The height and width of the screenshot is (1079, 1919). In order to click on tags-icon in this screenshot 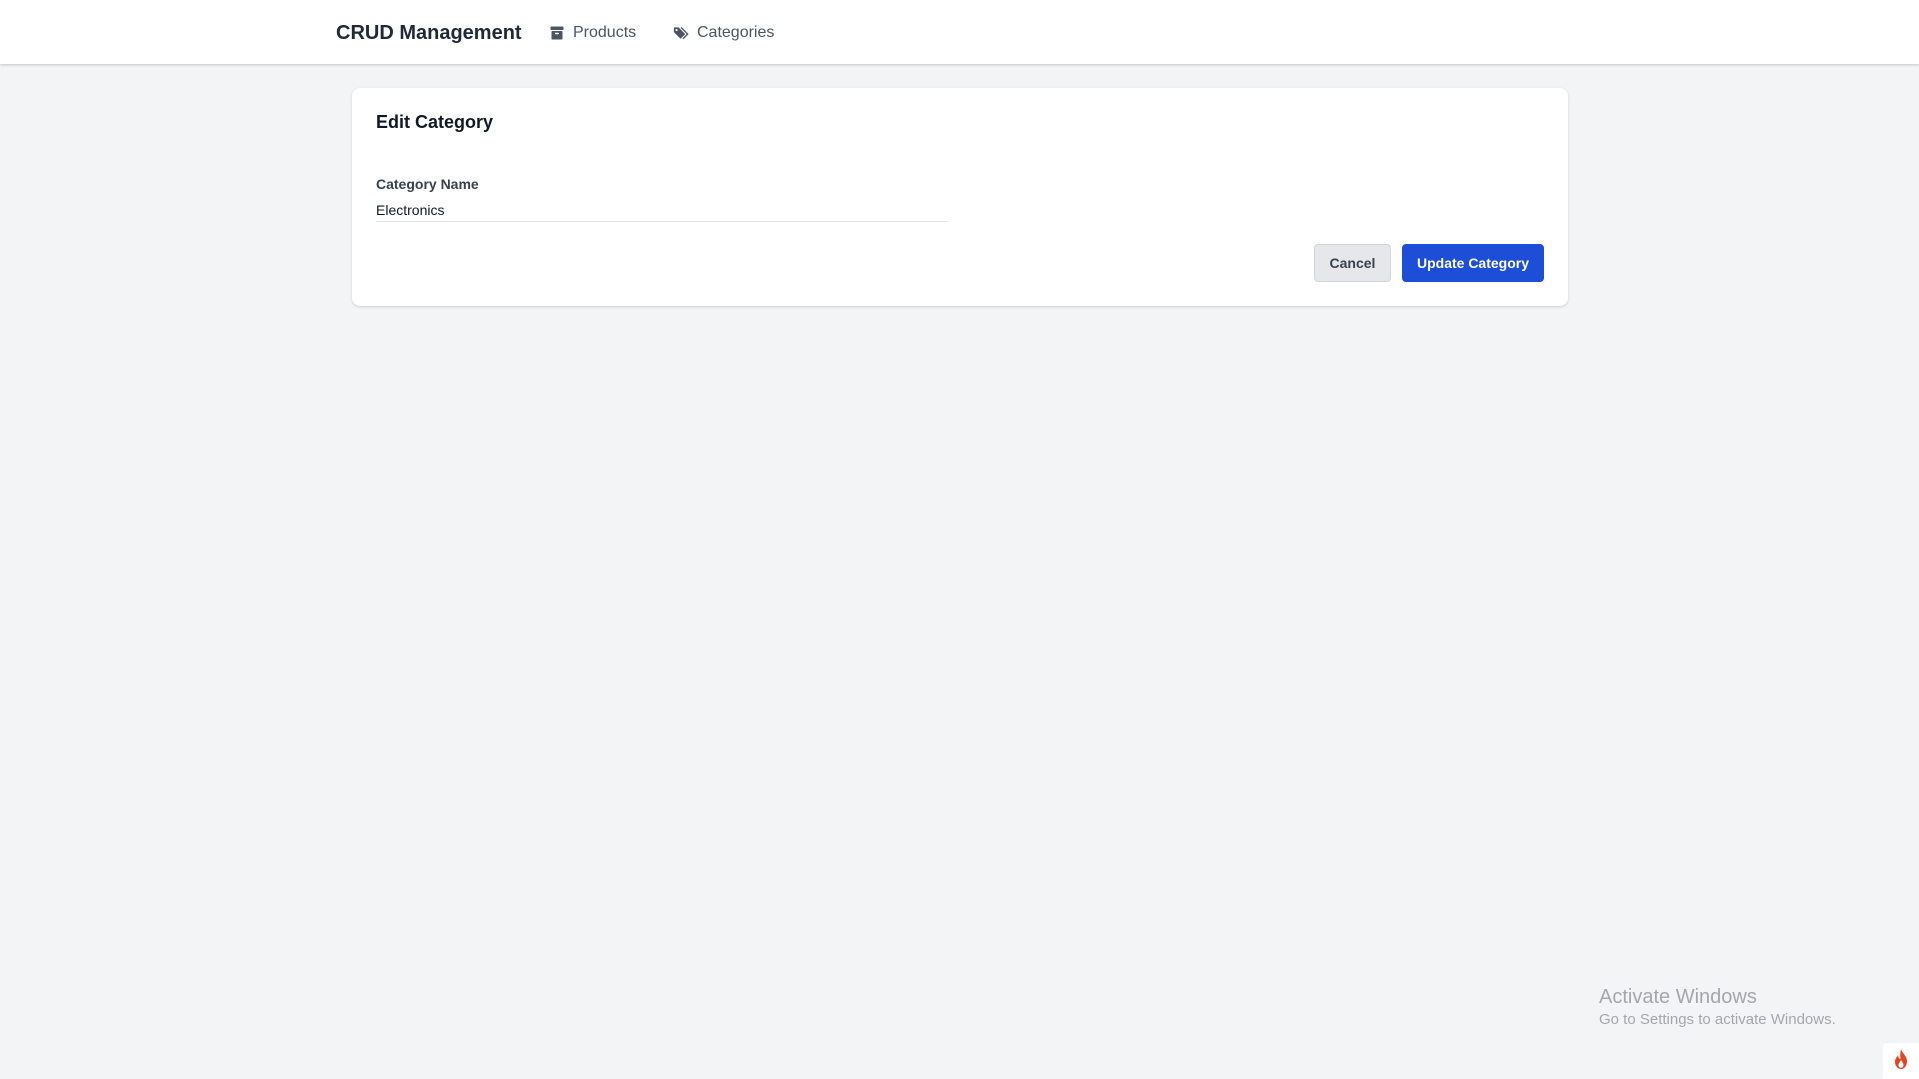, I will do `click(681, 33)`.